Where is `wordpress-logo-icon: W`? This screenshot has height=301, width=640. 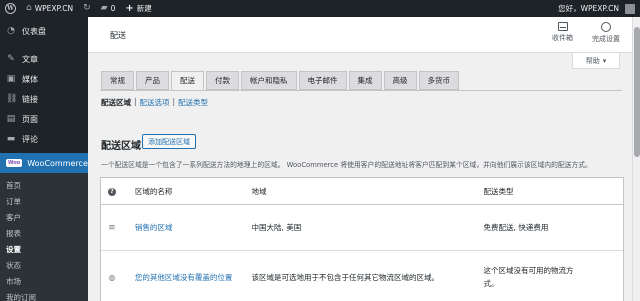
wordpress-logo-icon: W is located at coordinates (10, 8).